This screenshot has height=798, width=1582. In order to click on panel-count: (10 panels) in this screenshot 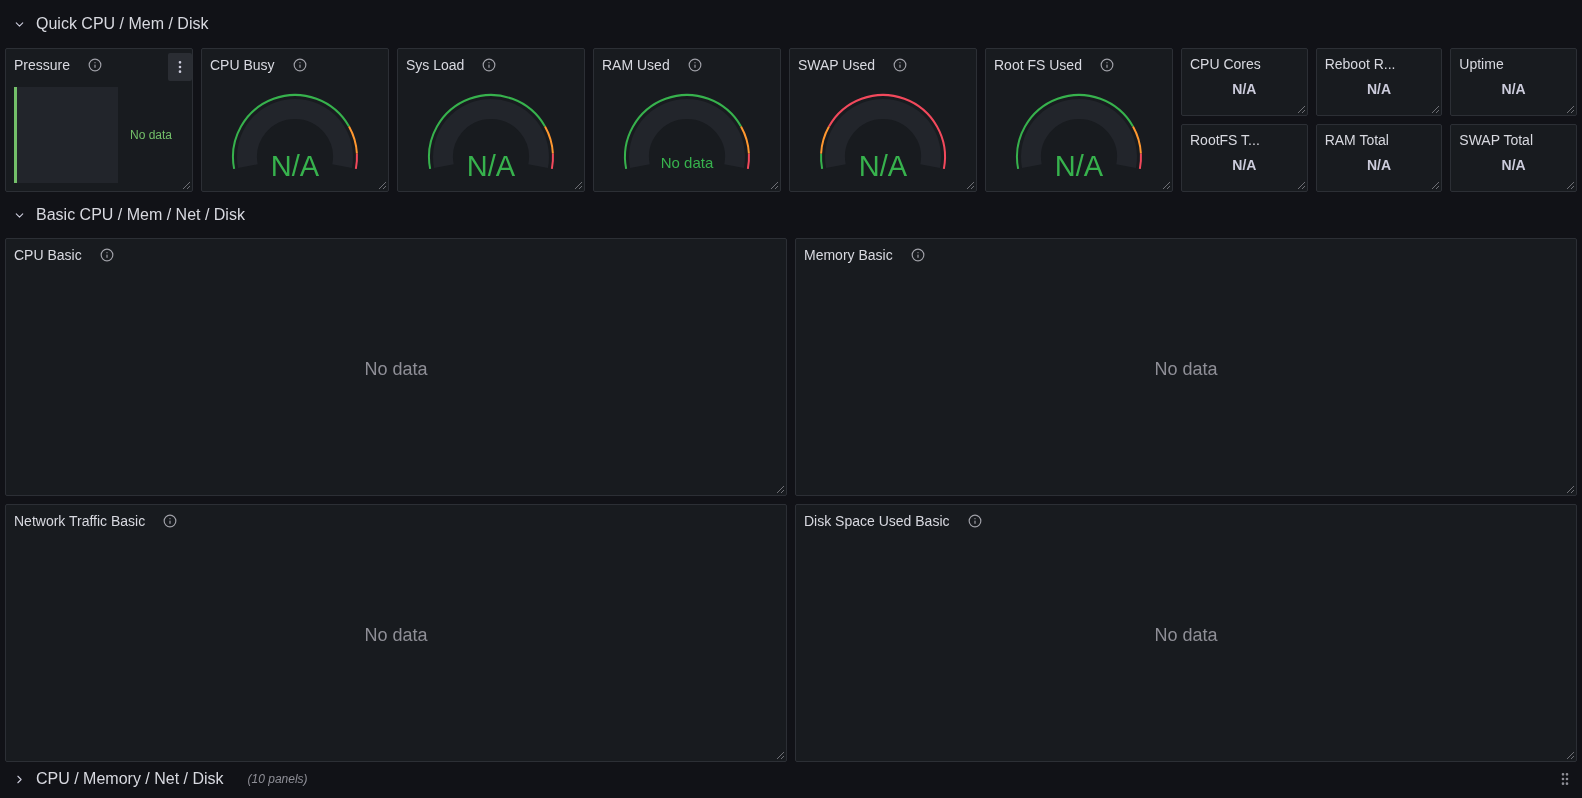, I will do `click(277, 779)`.